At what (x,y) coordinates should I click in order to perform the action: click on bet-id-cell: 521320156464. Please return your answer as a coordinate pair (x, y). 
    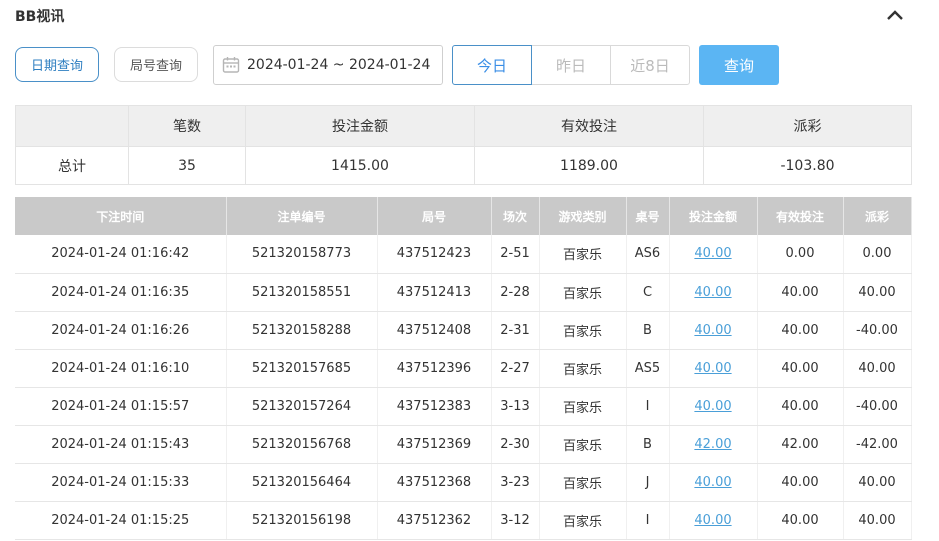
    Looking at the image, I should click on (302, 482).